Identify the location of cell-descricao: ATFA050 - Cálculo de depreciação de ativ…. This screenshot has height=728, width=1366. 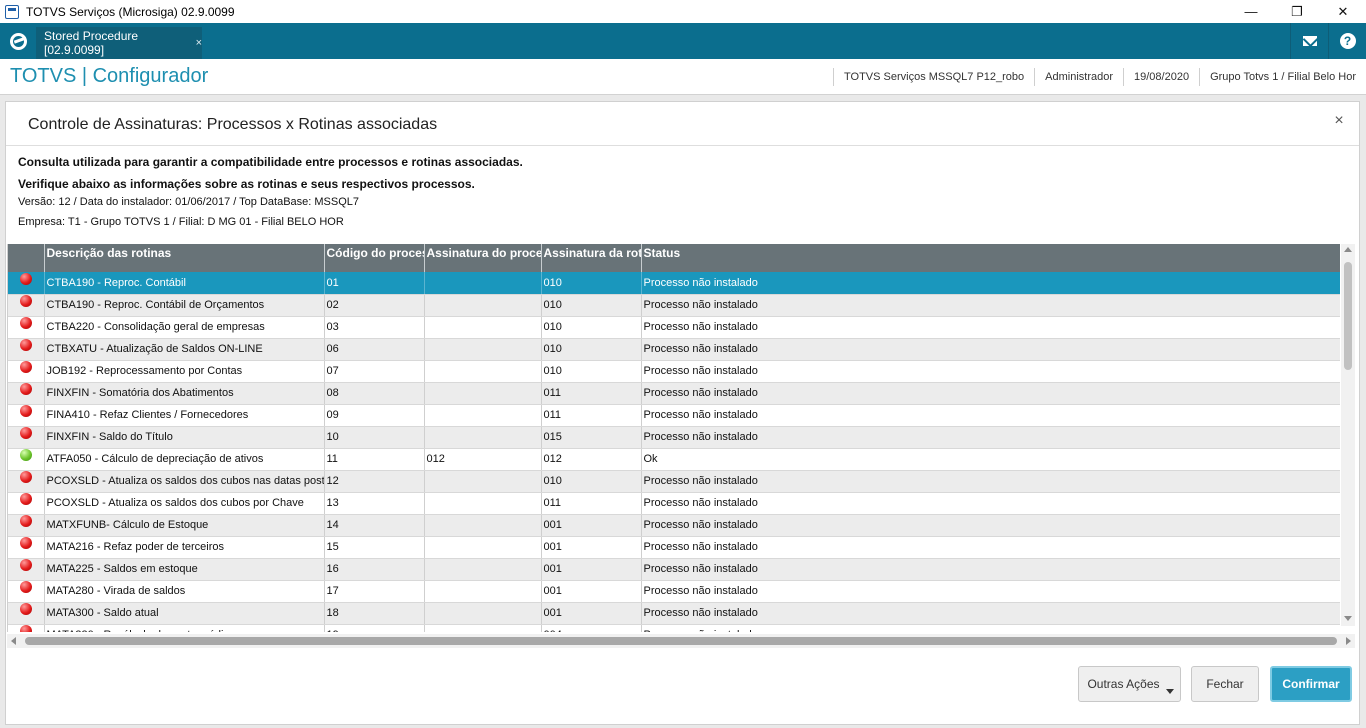
(184, 459).